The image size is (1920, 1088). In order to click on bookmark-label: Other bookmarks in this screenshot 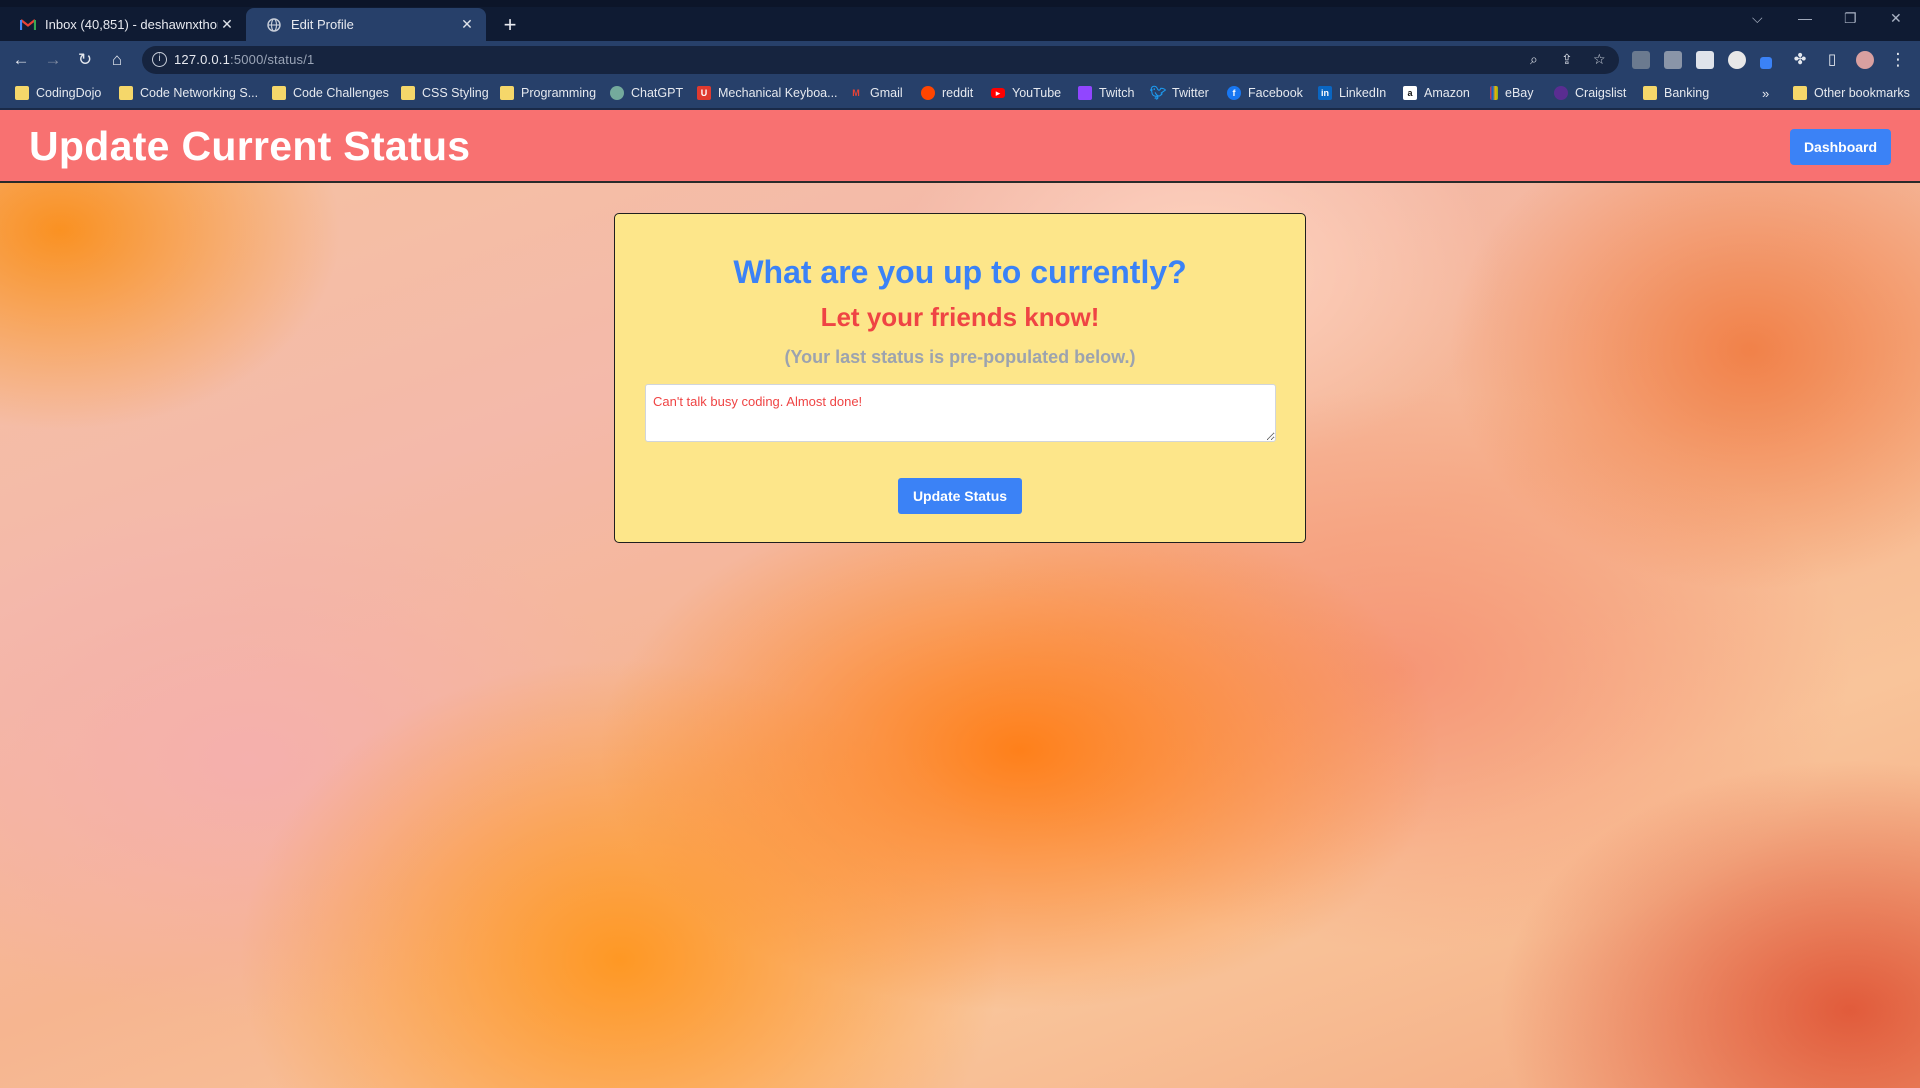, I will do `click(1862, 93)`.